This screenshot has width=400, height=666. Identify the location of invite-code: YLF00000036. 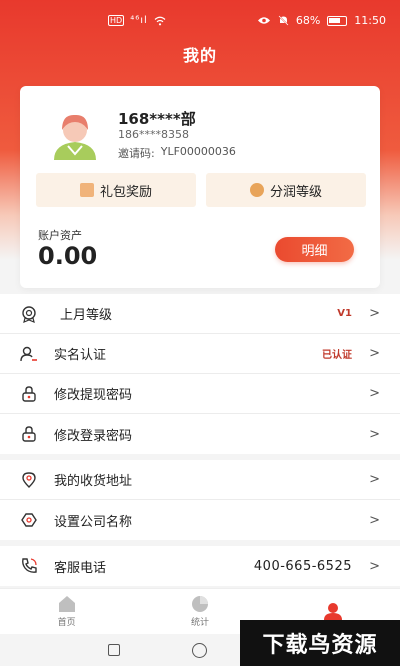
(198, 153).